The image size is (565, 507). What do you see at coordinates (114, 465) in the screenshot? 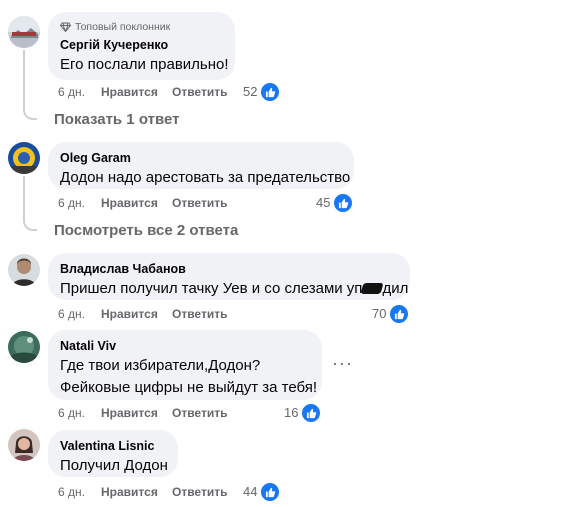
I see `comment-text: Получил Додон` at bounding box center [114, 465].